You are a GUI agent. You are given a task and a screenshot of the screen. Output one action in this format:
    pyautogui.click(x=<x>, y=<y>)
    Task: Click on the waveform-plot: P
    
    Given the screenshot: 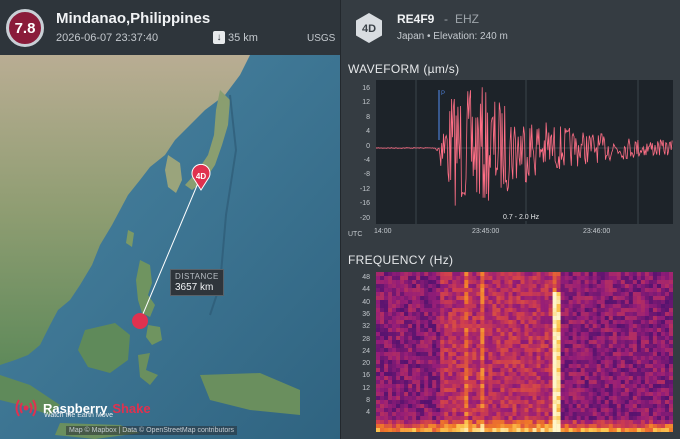 What is the action you would take?
    pyautogui.click(x=524, y=152)
    